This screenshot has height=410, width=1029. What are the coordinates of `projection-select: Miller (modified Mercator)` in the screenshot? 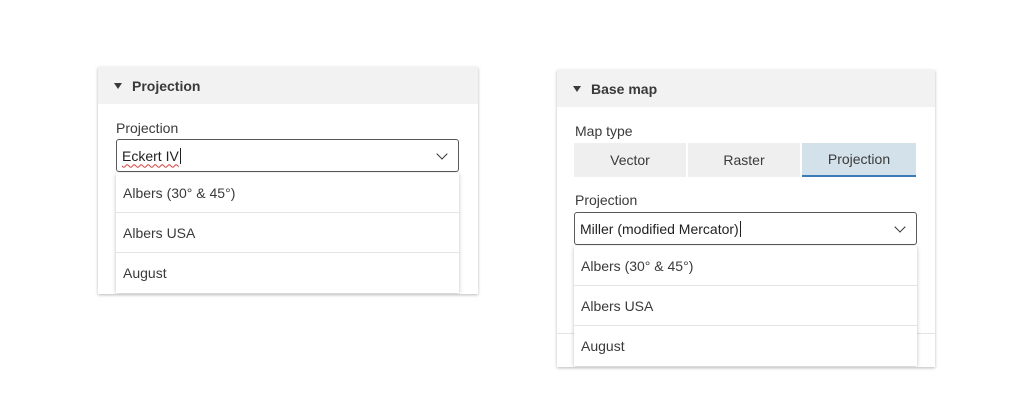 It's located at (745, 228).